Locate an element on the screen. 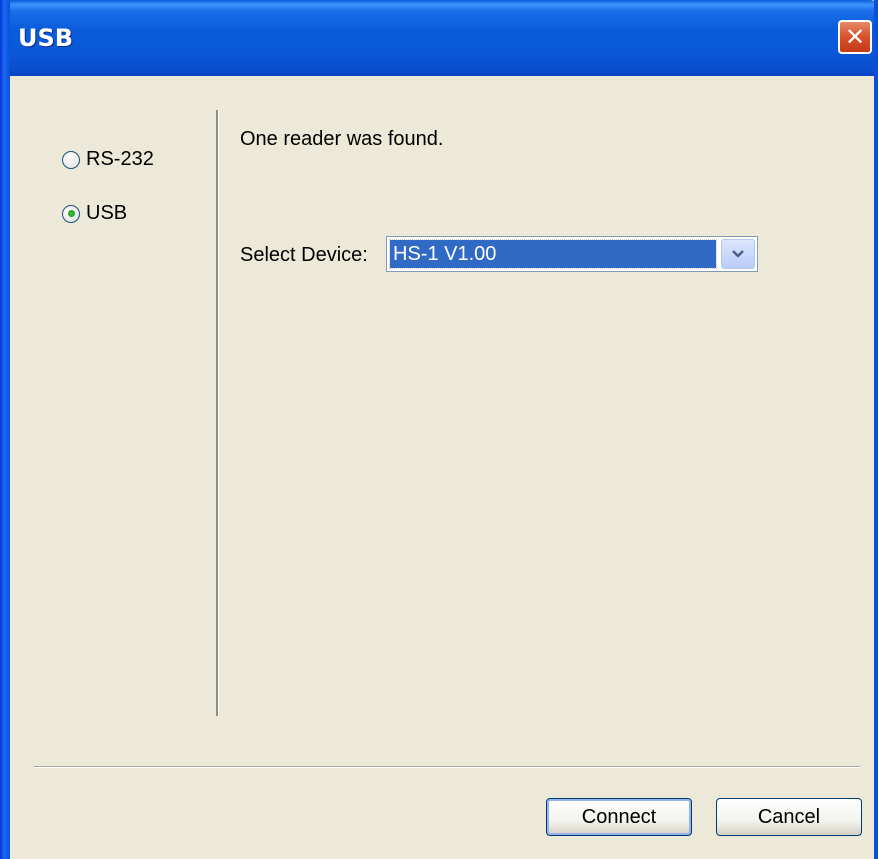 Image resolution: width=878 pixels, height=859 pixels. radio-usb: USB is located at coordinates (94, 213).